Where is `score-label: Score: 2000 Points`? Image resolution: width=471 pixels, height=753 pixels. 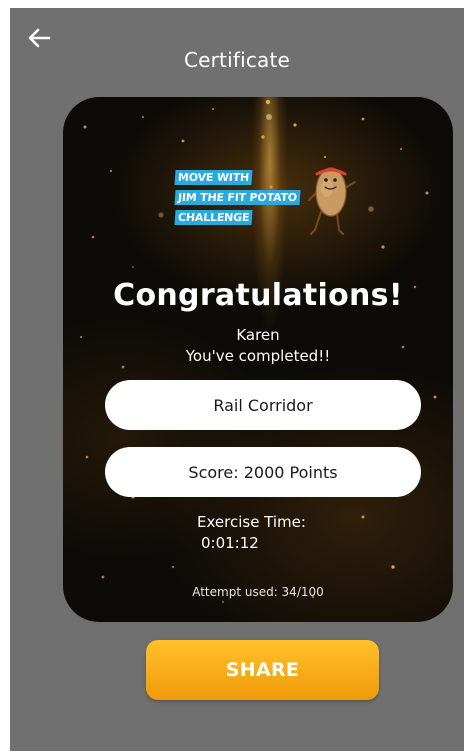 score-label: Score: 2000 Points is located at coordinates (263, 472).